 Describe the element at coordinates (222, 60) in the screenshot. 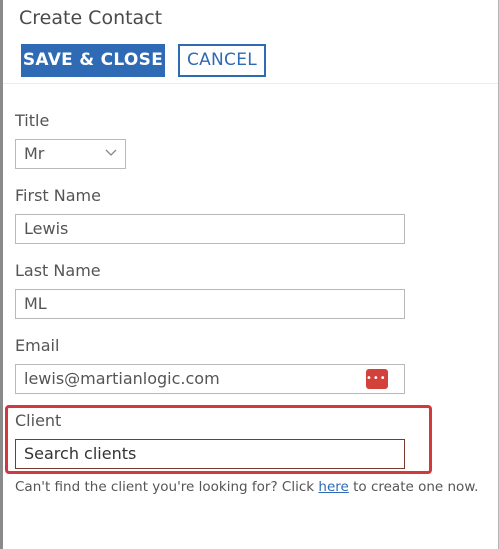

I see `cancel-button: CANCEL` at that location.